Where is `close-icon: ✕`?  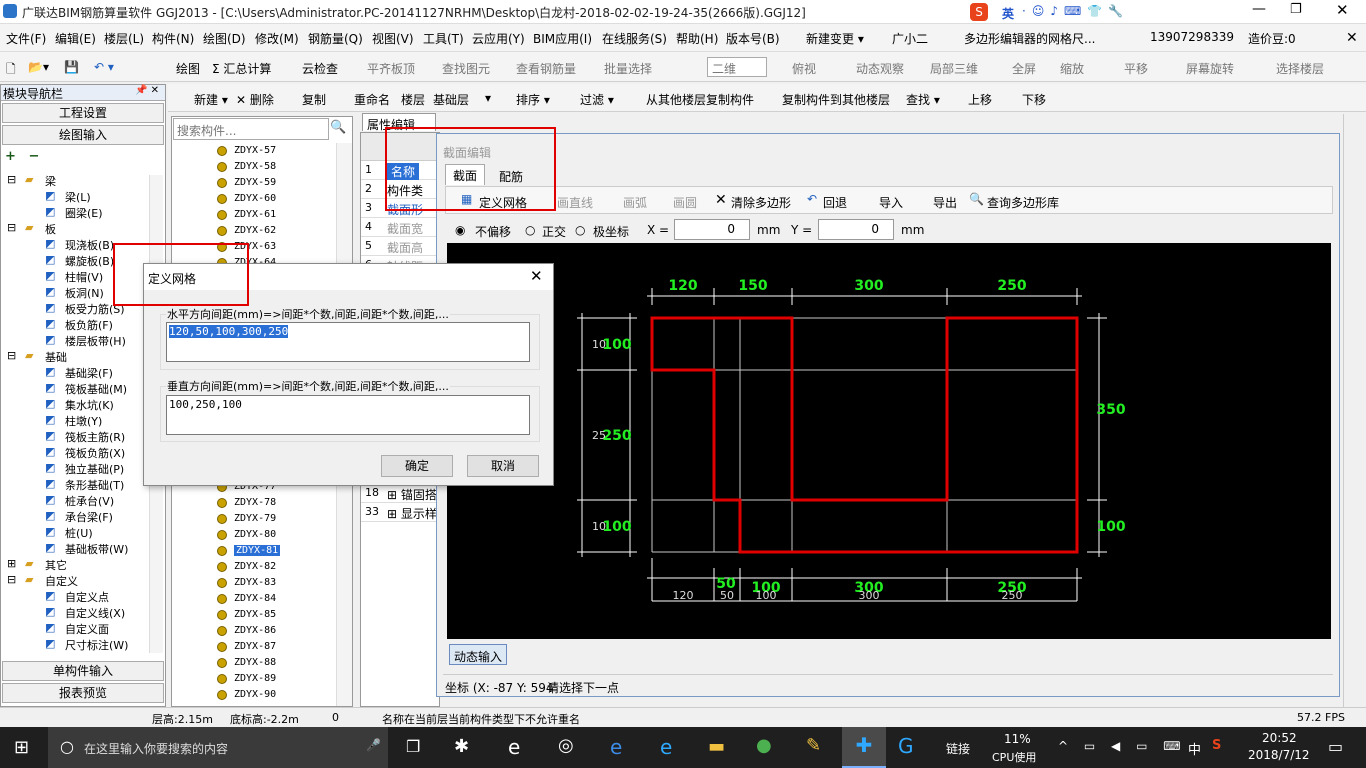 close-icon: ✕ is located at coordinates (1352, 38).